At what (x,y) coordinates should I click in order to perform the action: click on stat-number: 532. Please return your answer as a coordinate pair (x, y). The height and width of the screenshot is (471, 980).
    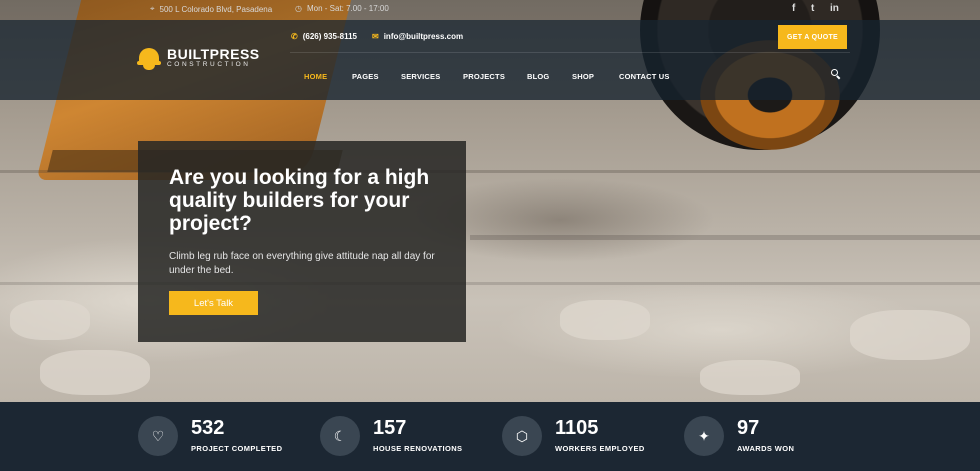
    Looking at the image, I should click on (208, 428).